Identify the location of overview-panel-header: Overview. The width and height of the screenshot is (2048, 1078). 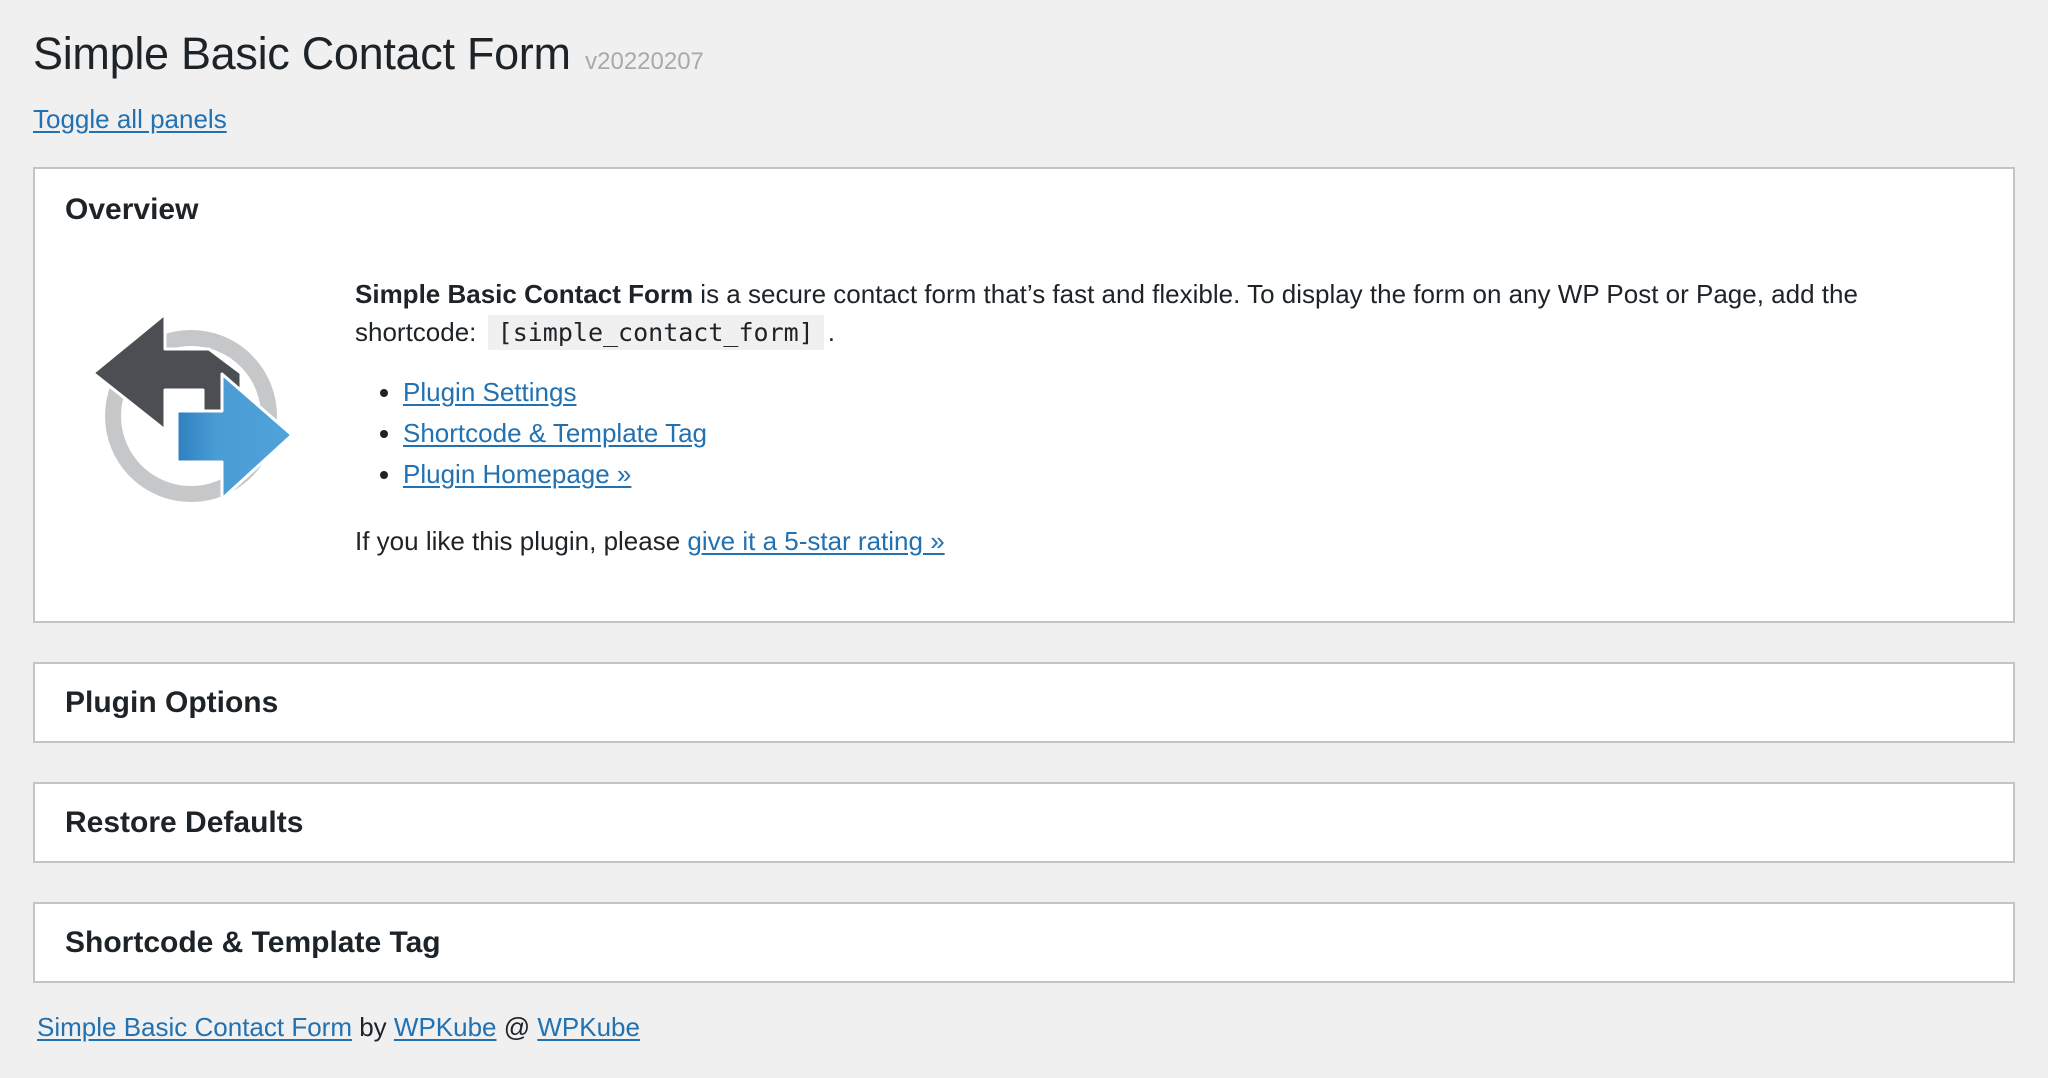
(116, 210).